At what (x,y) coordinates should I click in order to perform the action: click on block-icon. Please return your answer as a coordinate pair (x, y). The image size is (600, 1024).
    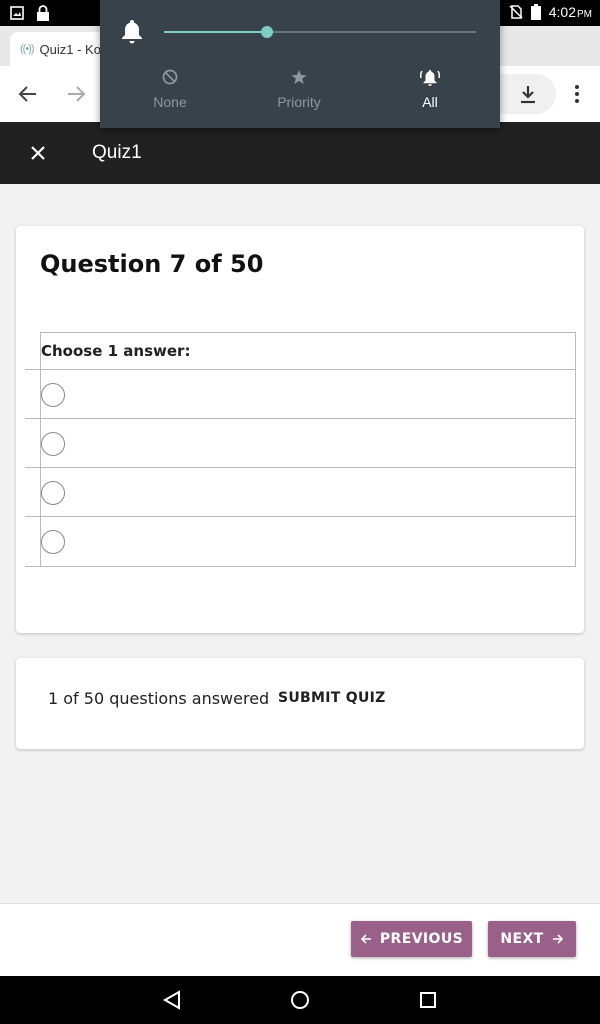
    Looking at the image, I should click on (170, 77).